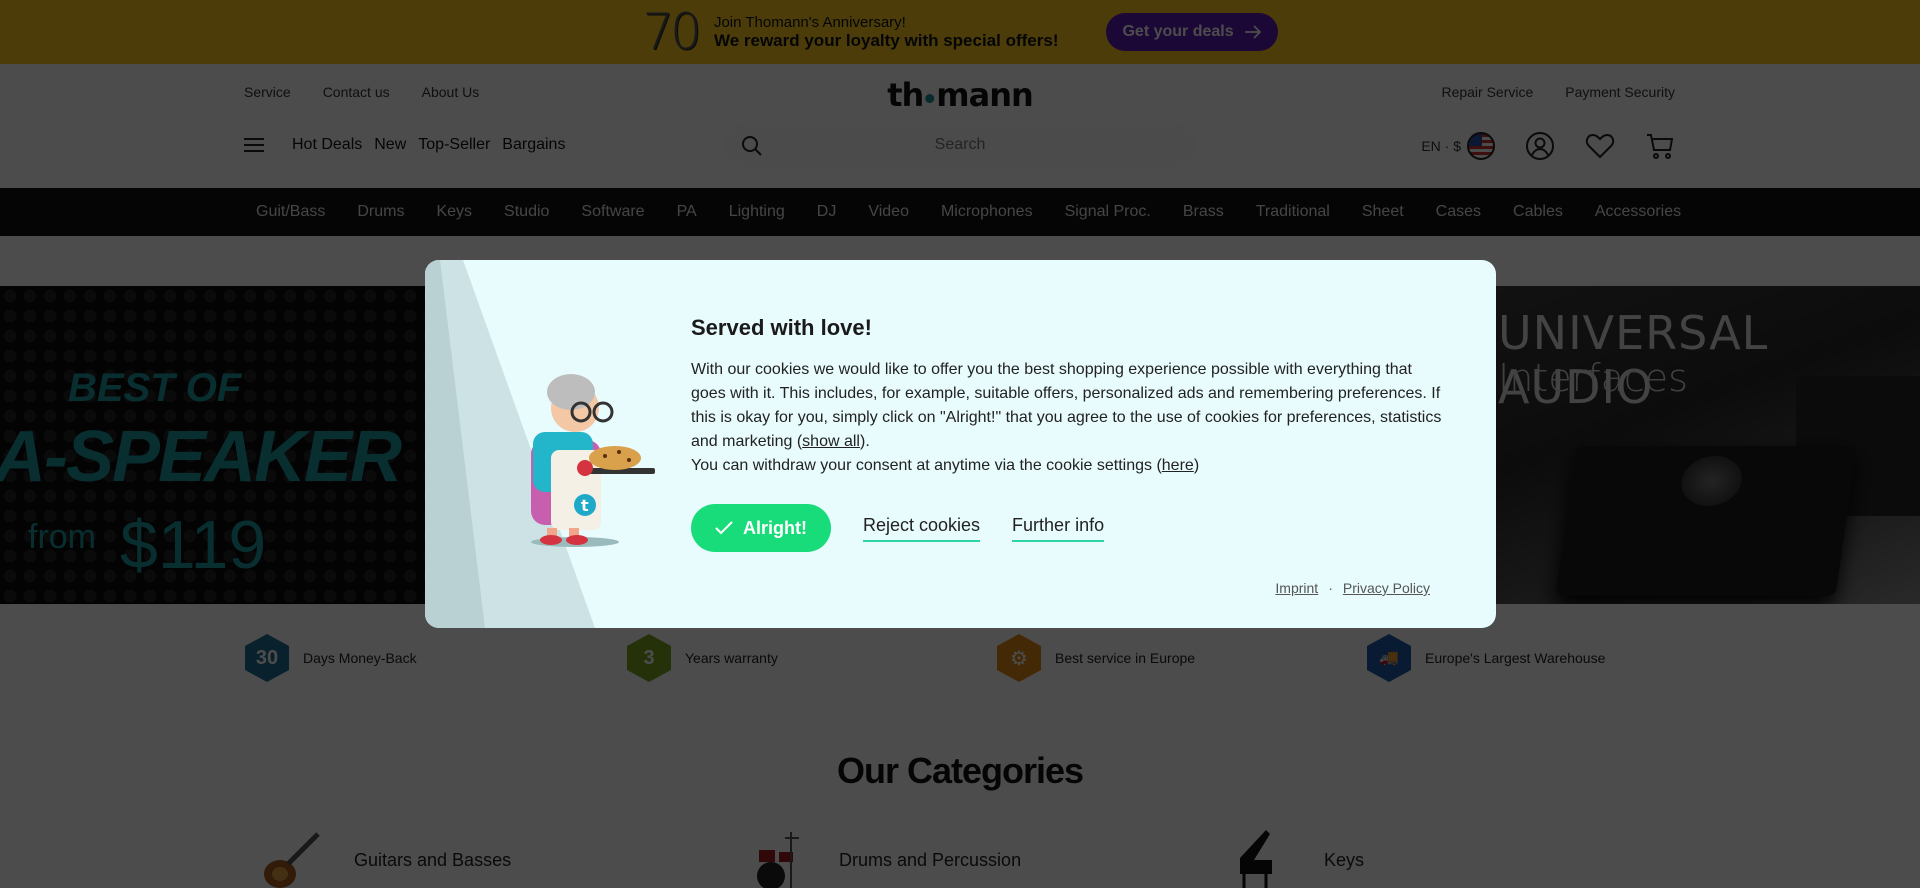  What do you see at coordinates (724, 528) in the screenshot?
I see `checkmark-icon` at bounding box center [724, 528].